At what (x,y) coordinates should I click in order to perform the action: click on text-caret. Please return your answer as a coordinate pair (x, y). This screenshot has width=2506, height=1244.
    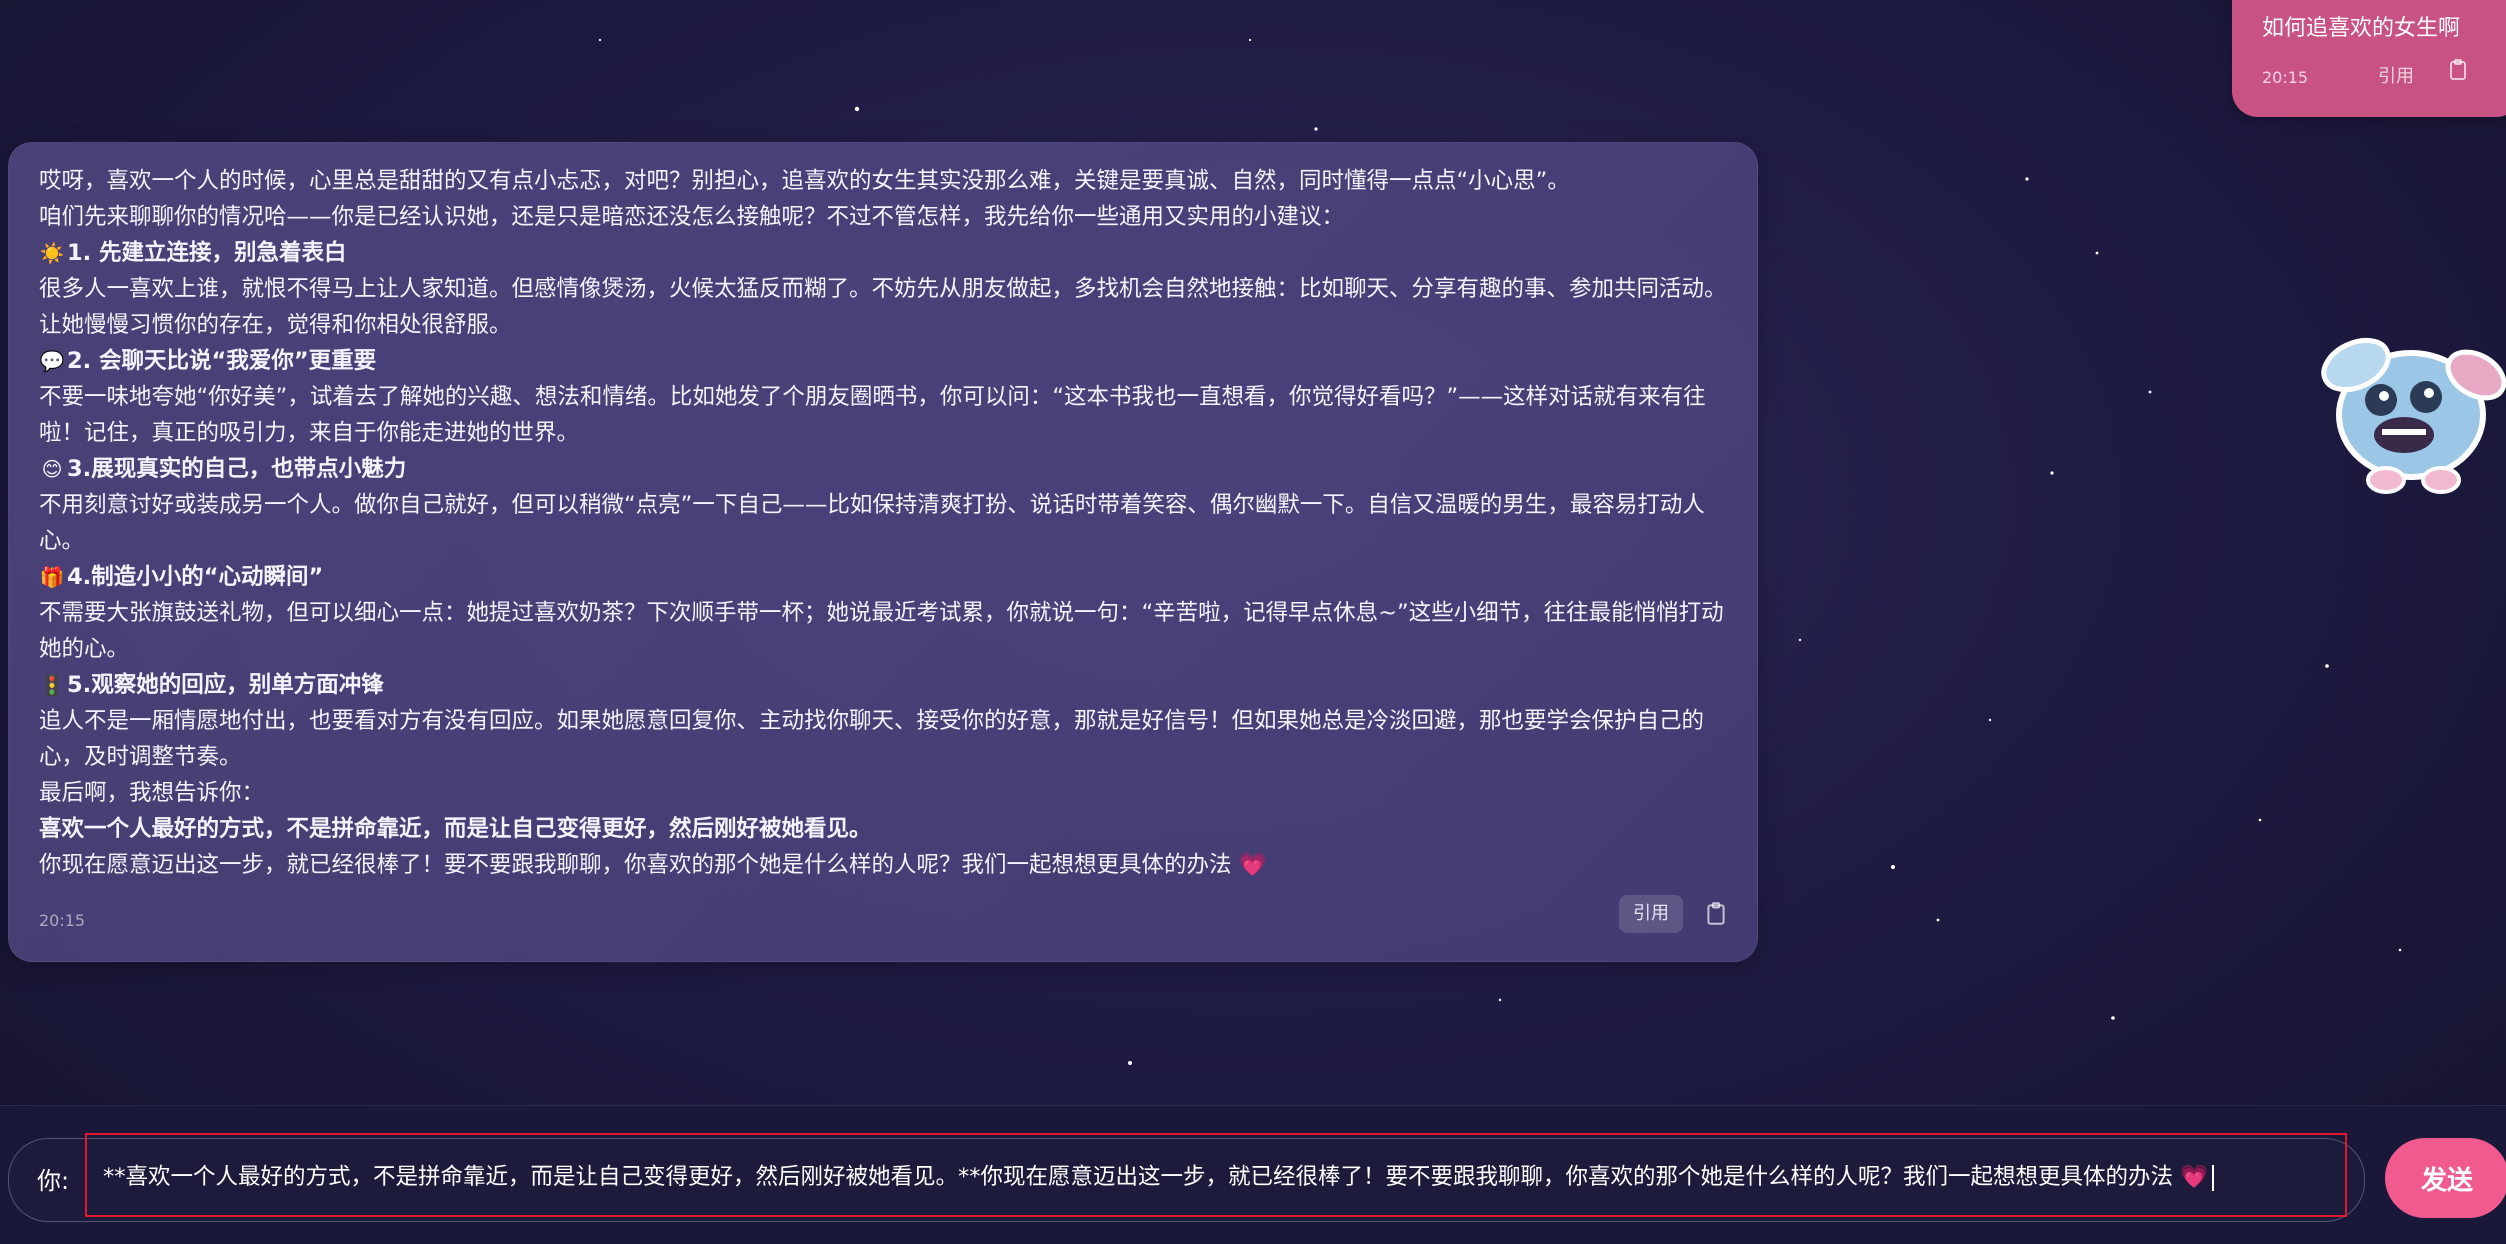
    Looking at the image, I should click on (2213, 1177).